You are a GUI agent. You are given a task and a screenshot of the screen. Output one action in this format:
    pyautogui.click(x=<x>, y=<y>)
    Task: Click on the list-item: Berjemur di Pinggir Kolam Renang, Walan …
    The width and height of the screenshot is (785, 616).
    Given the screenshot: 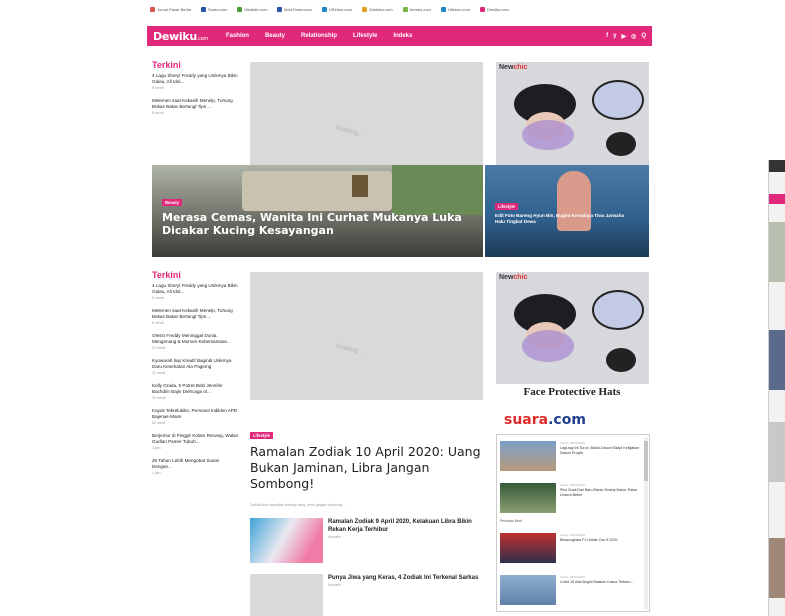 What is the action you would take?
    pyautogui.click(x=196, y=441)
    